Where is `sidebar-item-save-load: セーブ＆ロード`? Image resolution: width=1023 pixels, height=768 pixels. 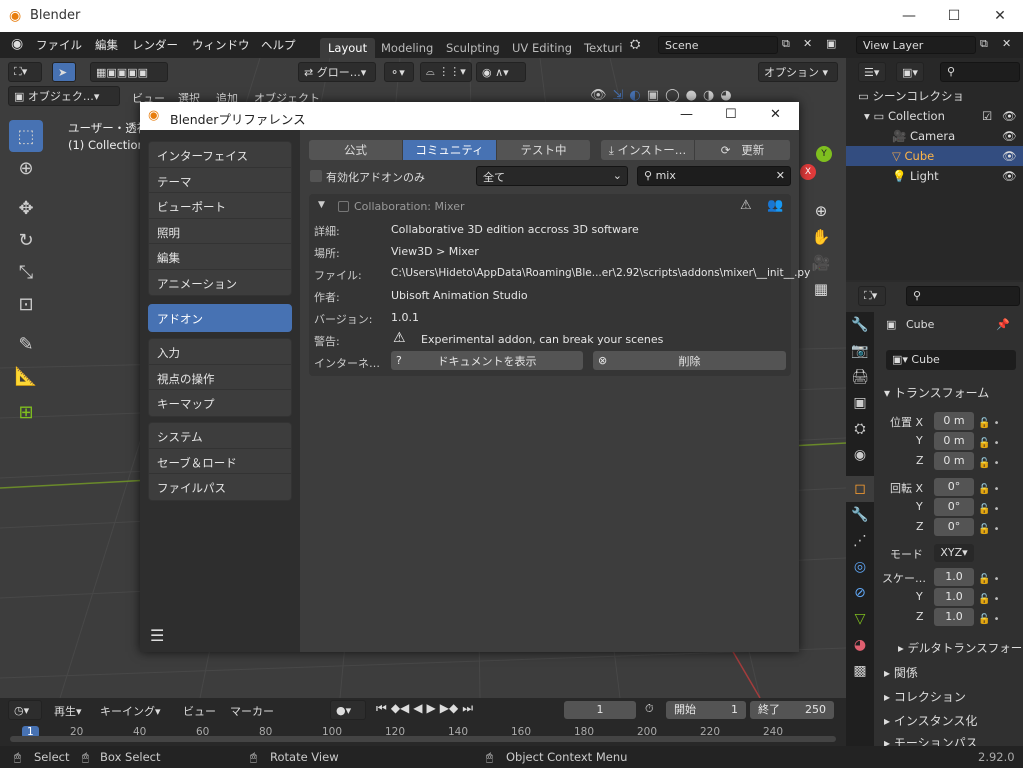
sidebar-item-save-load: セーブ＆ロード is located at coordinates (220, 461).